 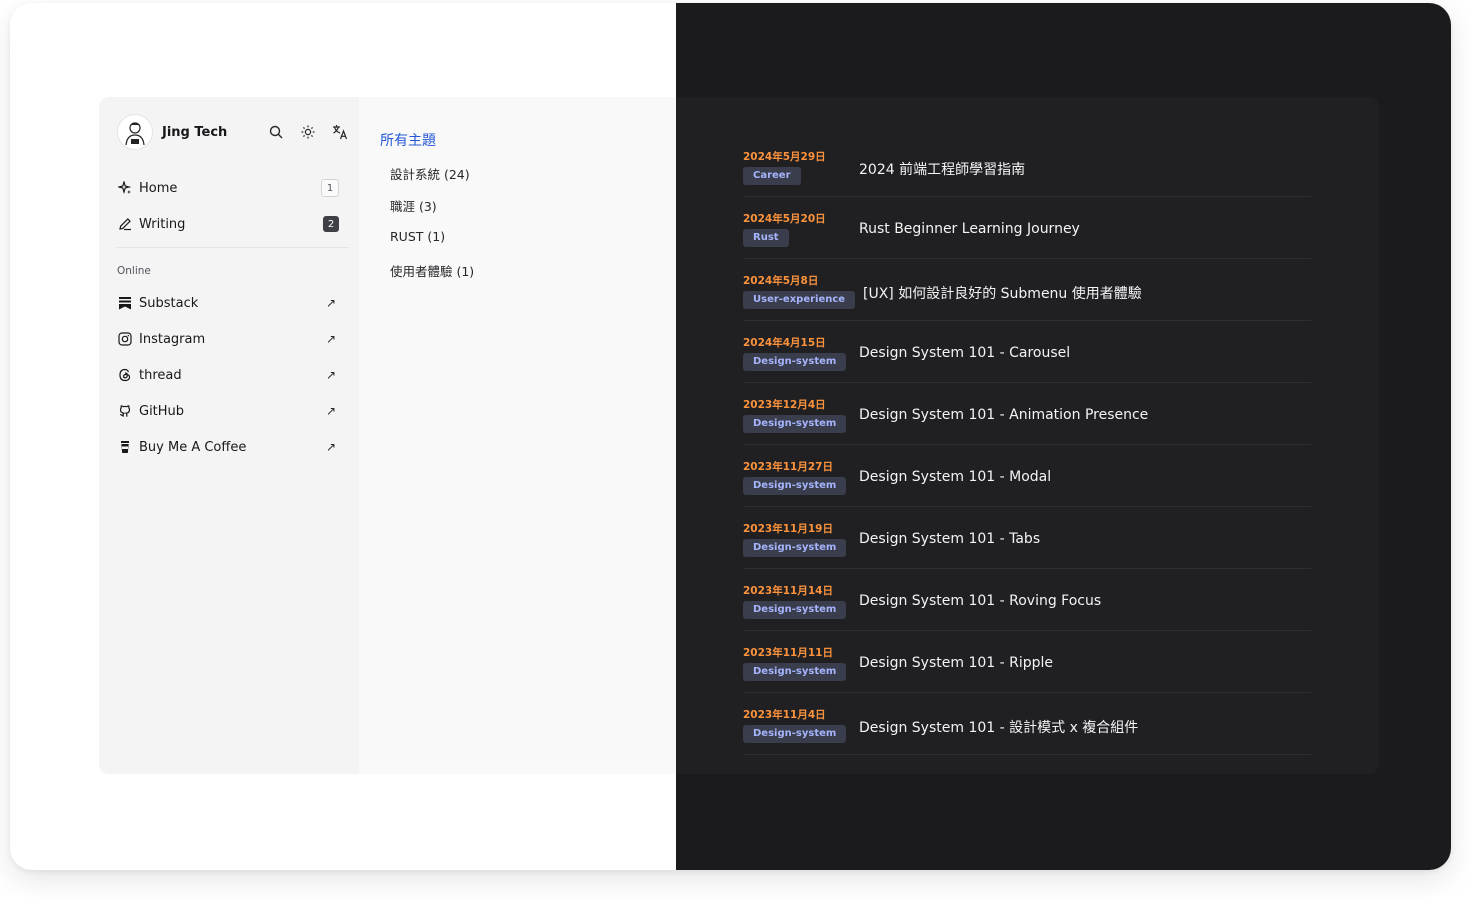 What do you see at coordinates (408, 140) in the screenshot?
I see `topics-title: 所有主題` at bounding box center [408, 140].